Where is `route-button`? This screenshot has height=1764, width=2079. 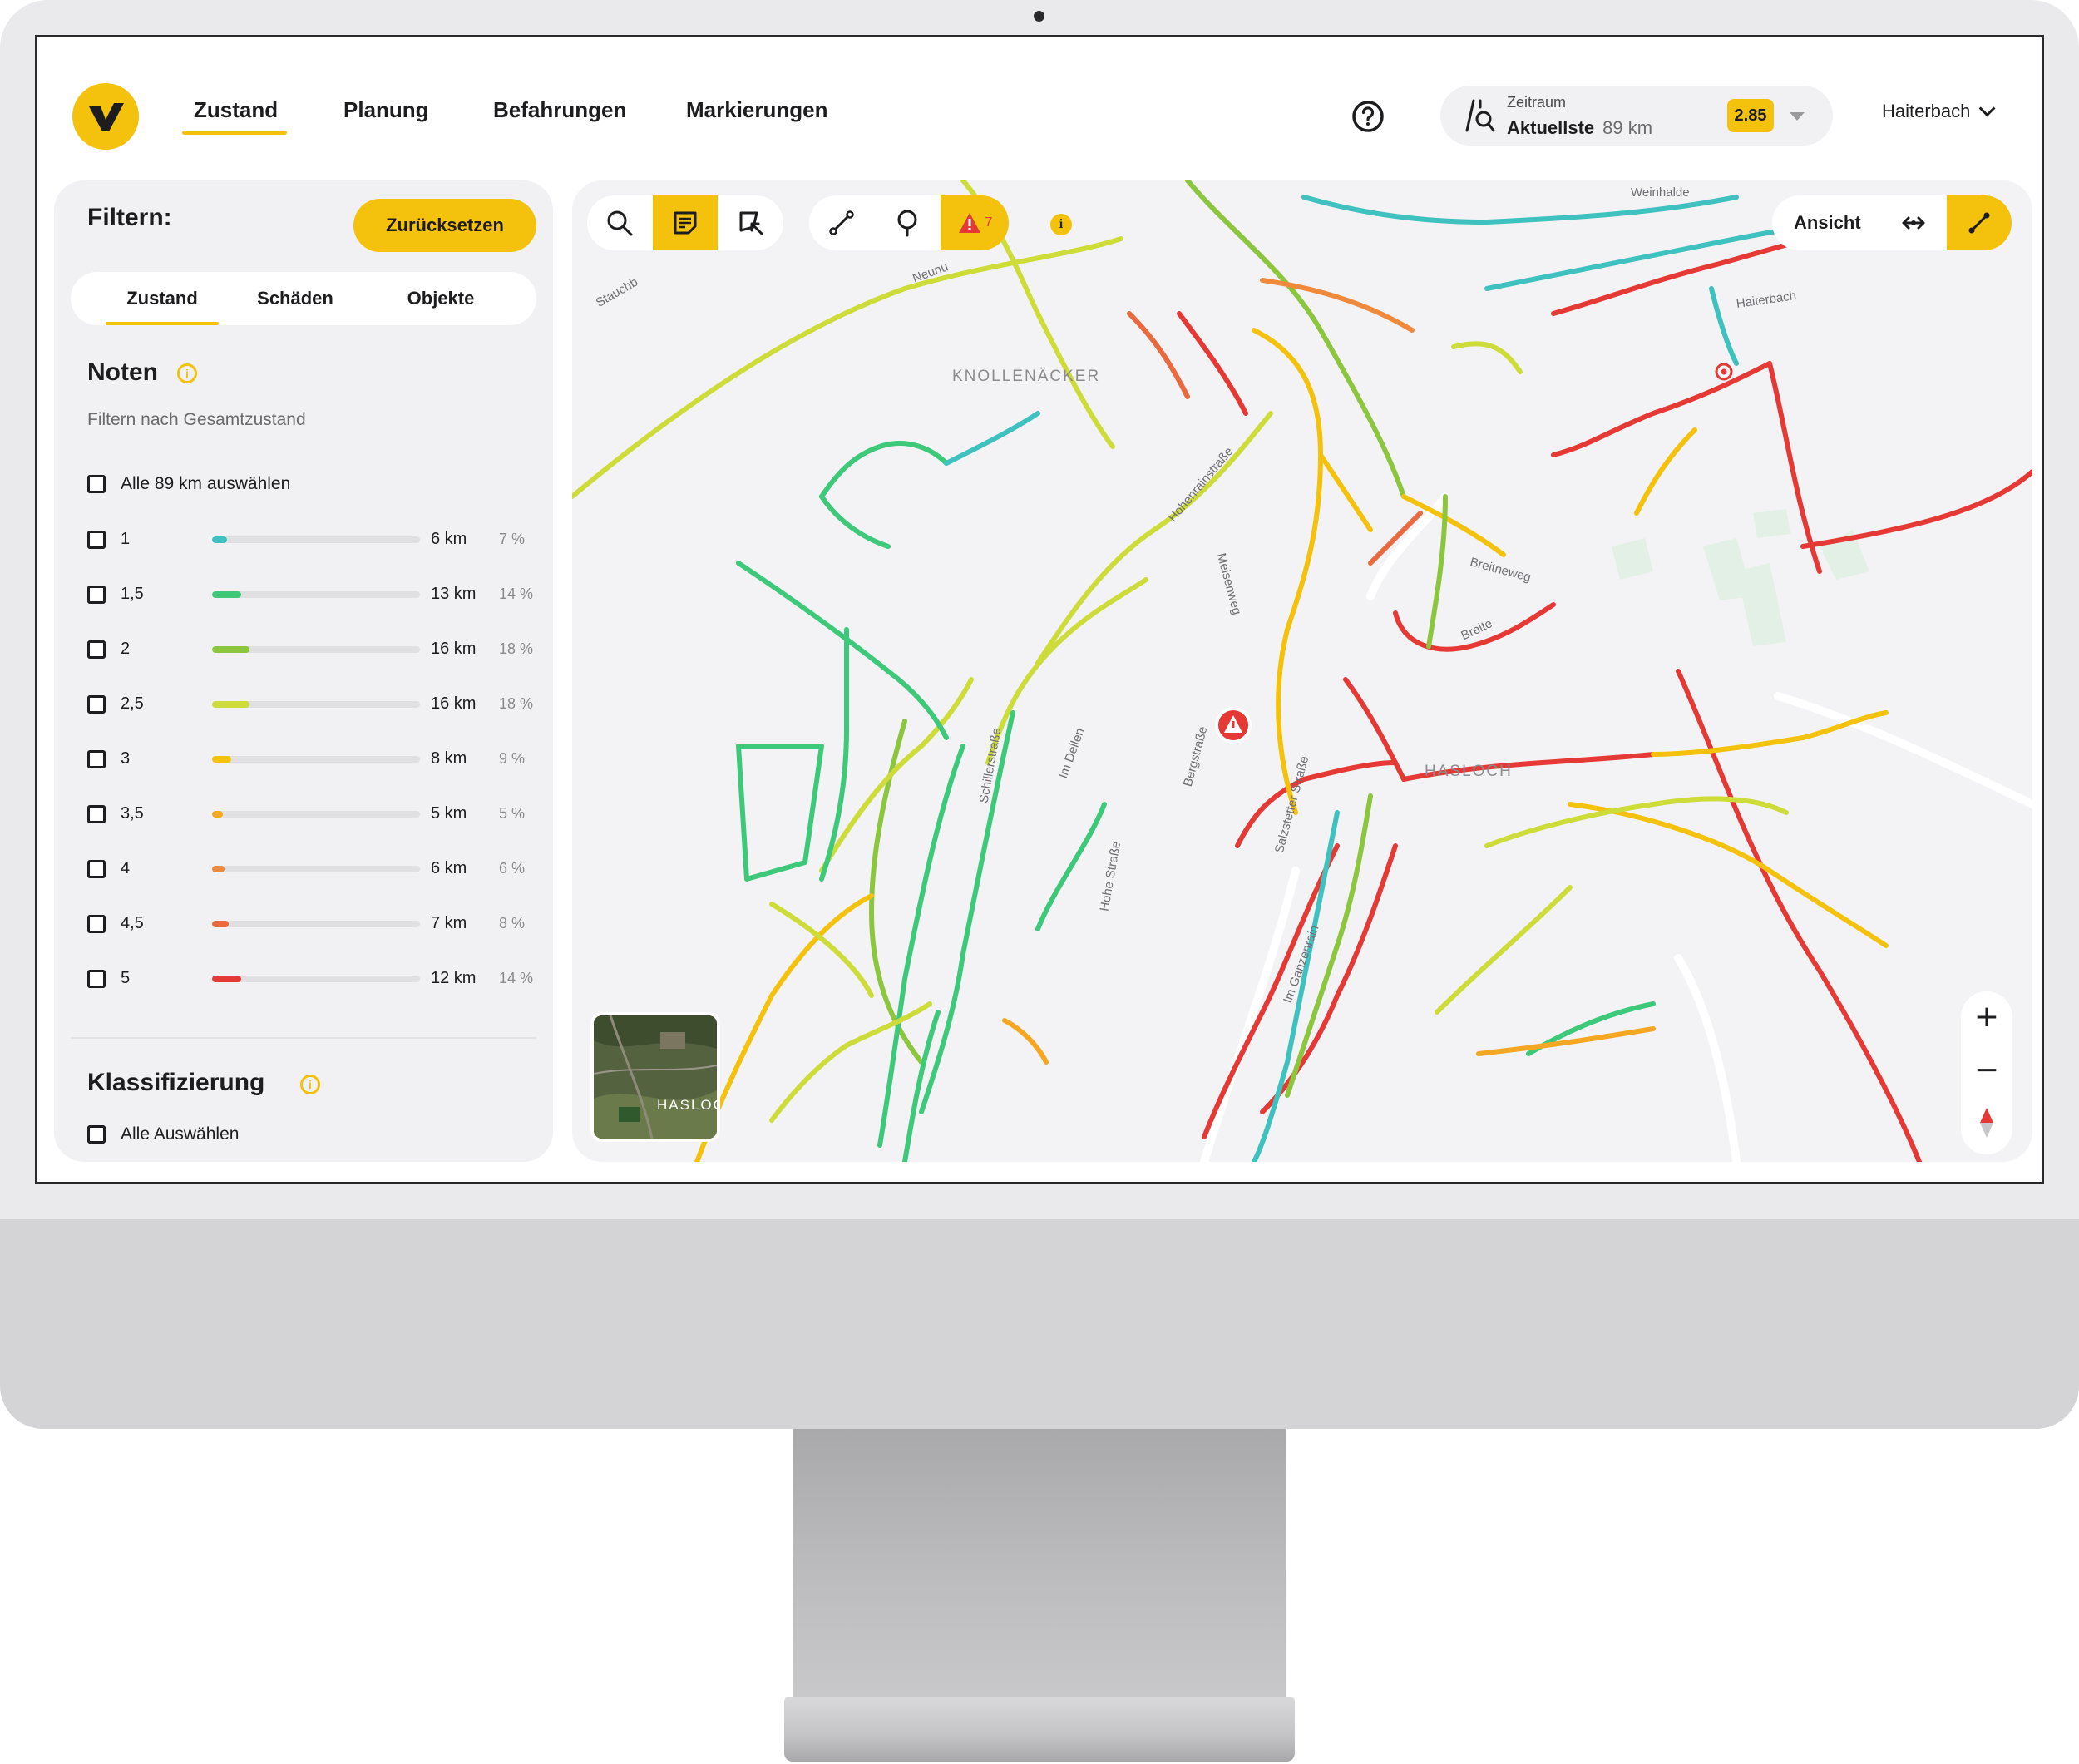
route-button is located at coordinates (1979, 222).